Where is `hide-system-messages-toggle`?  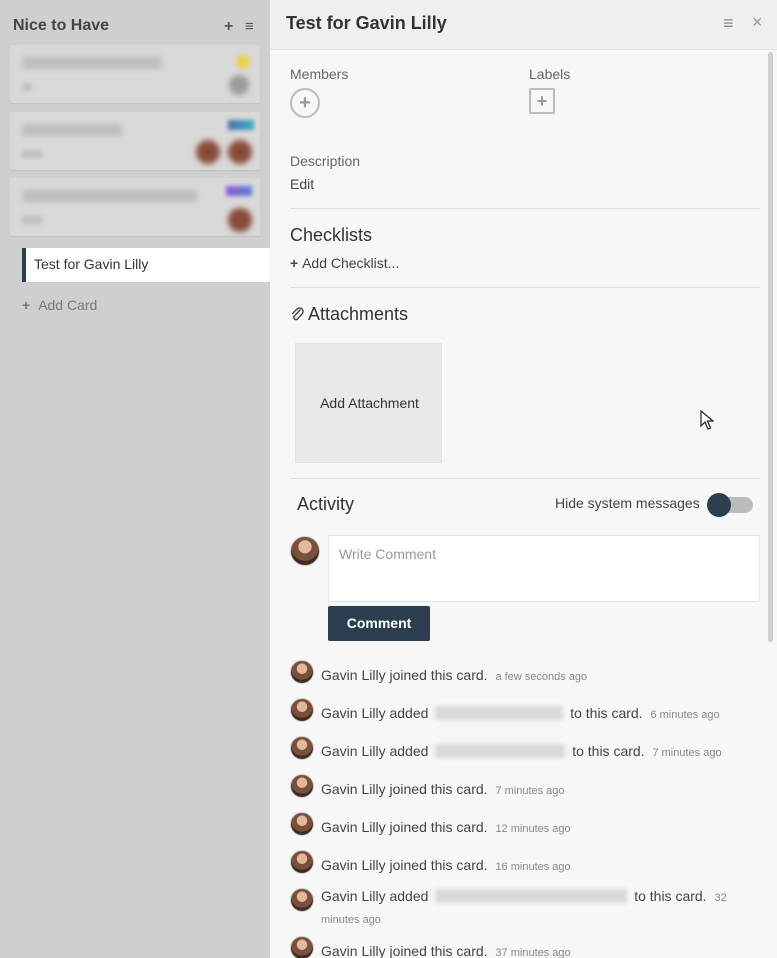 hide-system-messages-toggle is located at coordinates (730, 505).